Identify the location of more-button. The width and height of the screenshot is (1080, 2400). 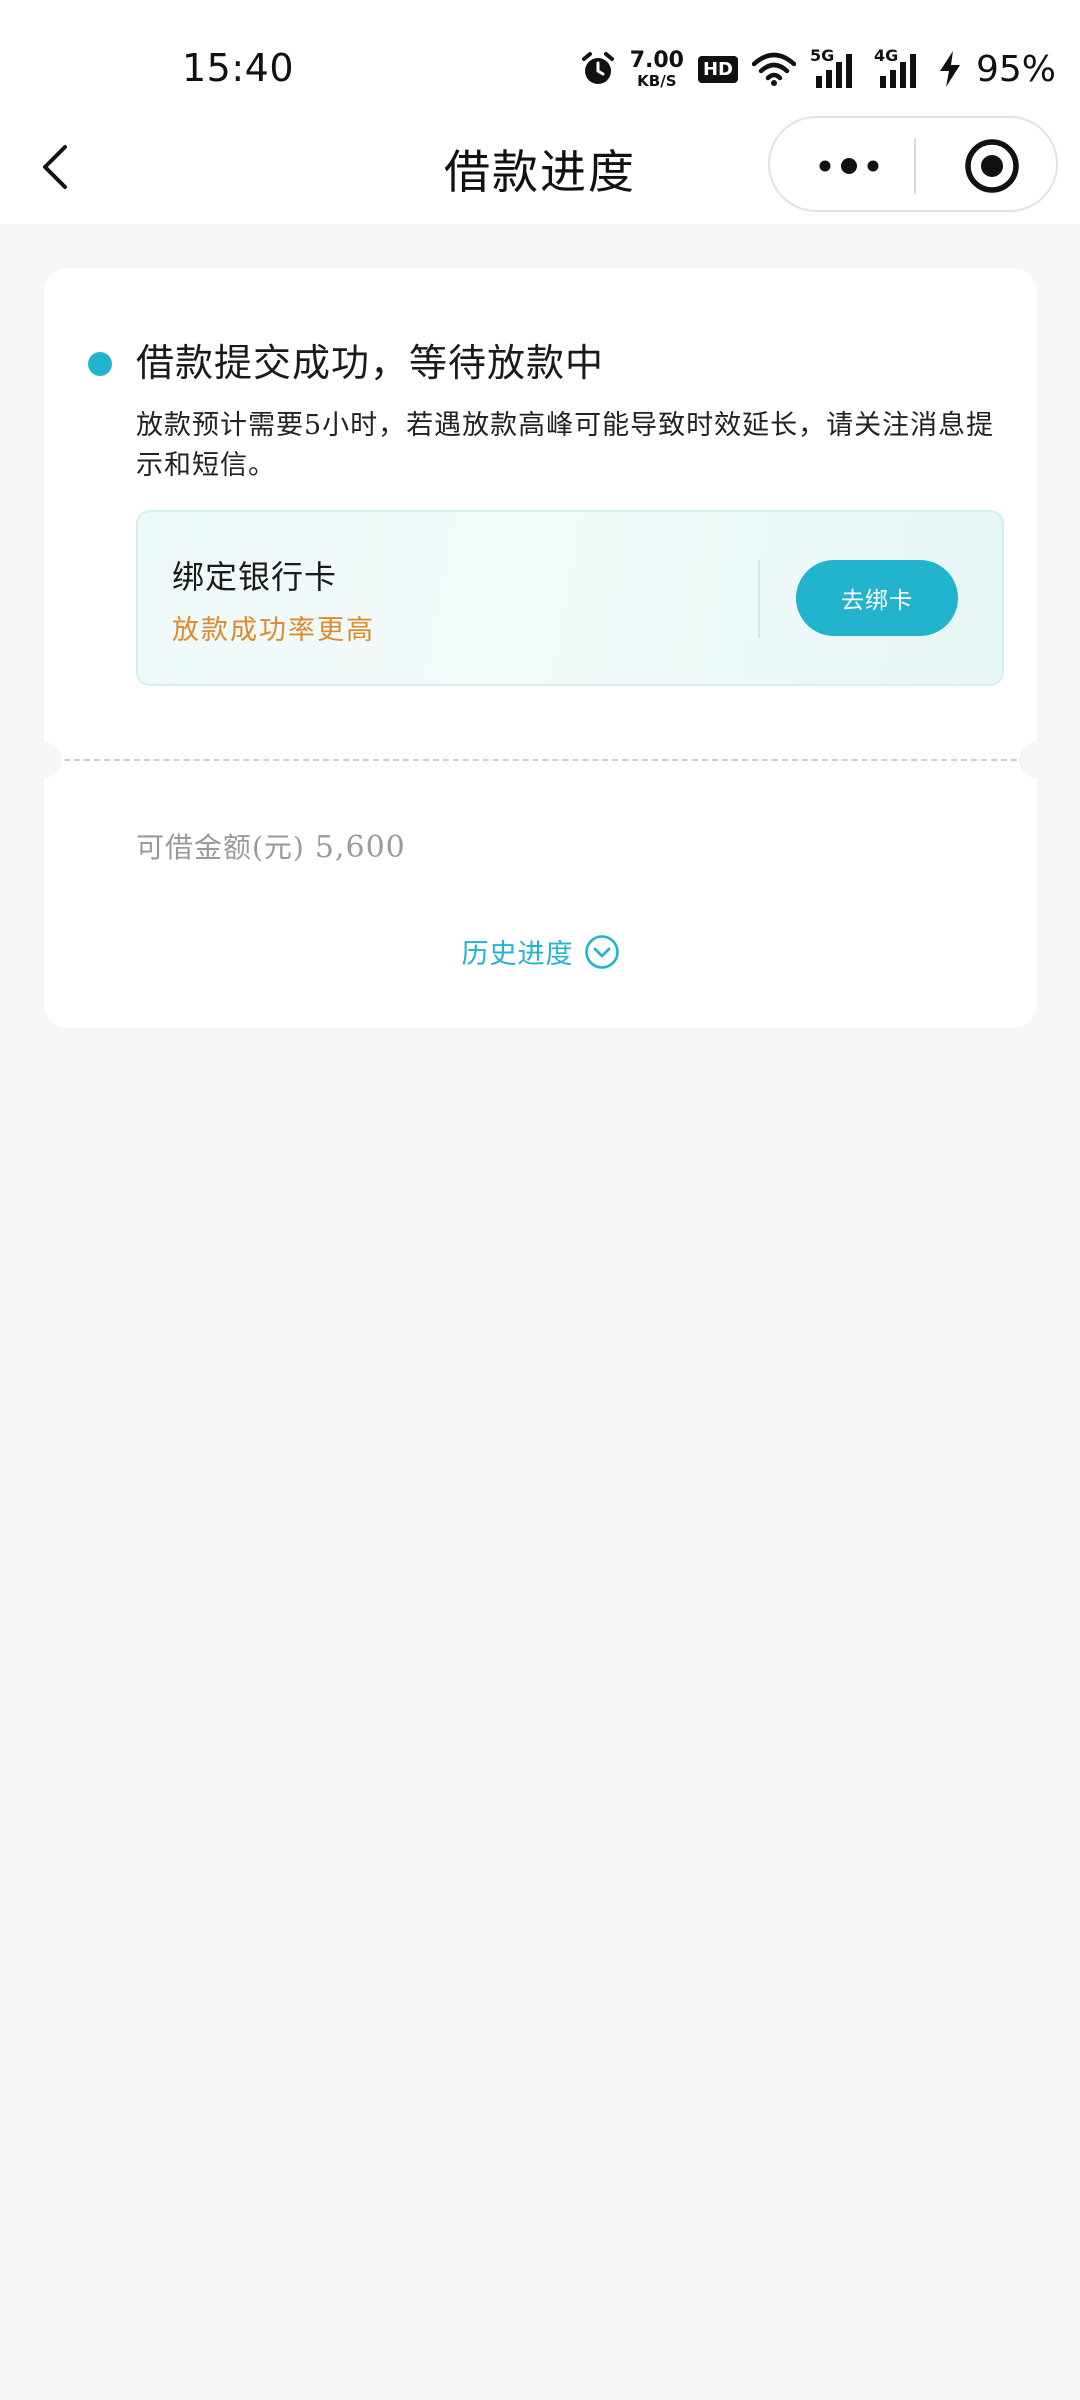
(849, 166).